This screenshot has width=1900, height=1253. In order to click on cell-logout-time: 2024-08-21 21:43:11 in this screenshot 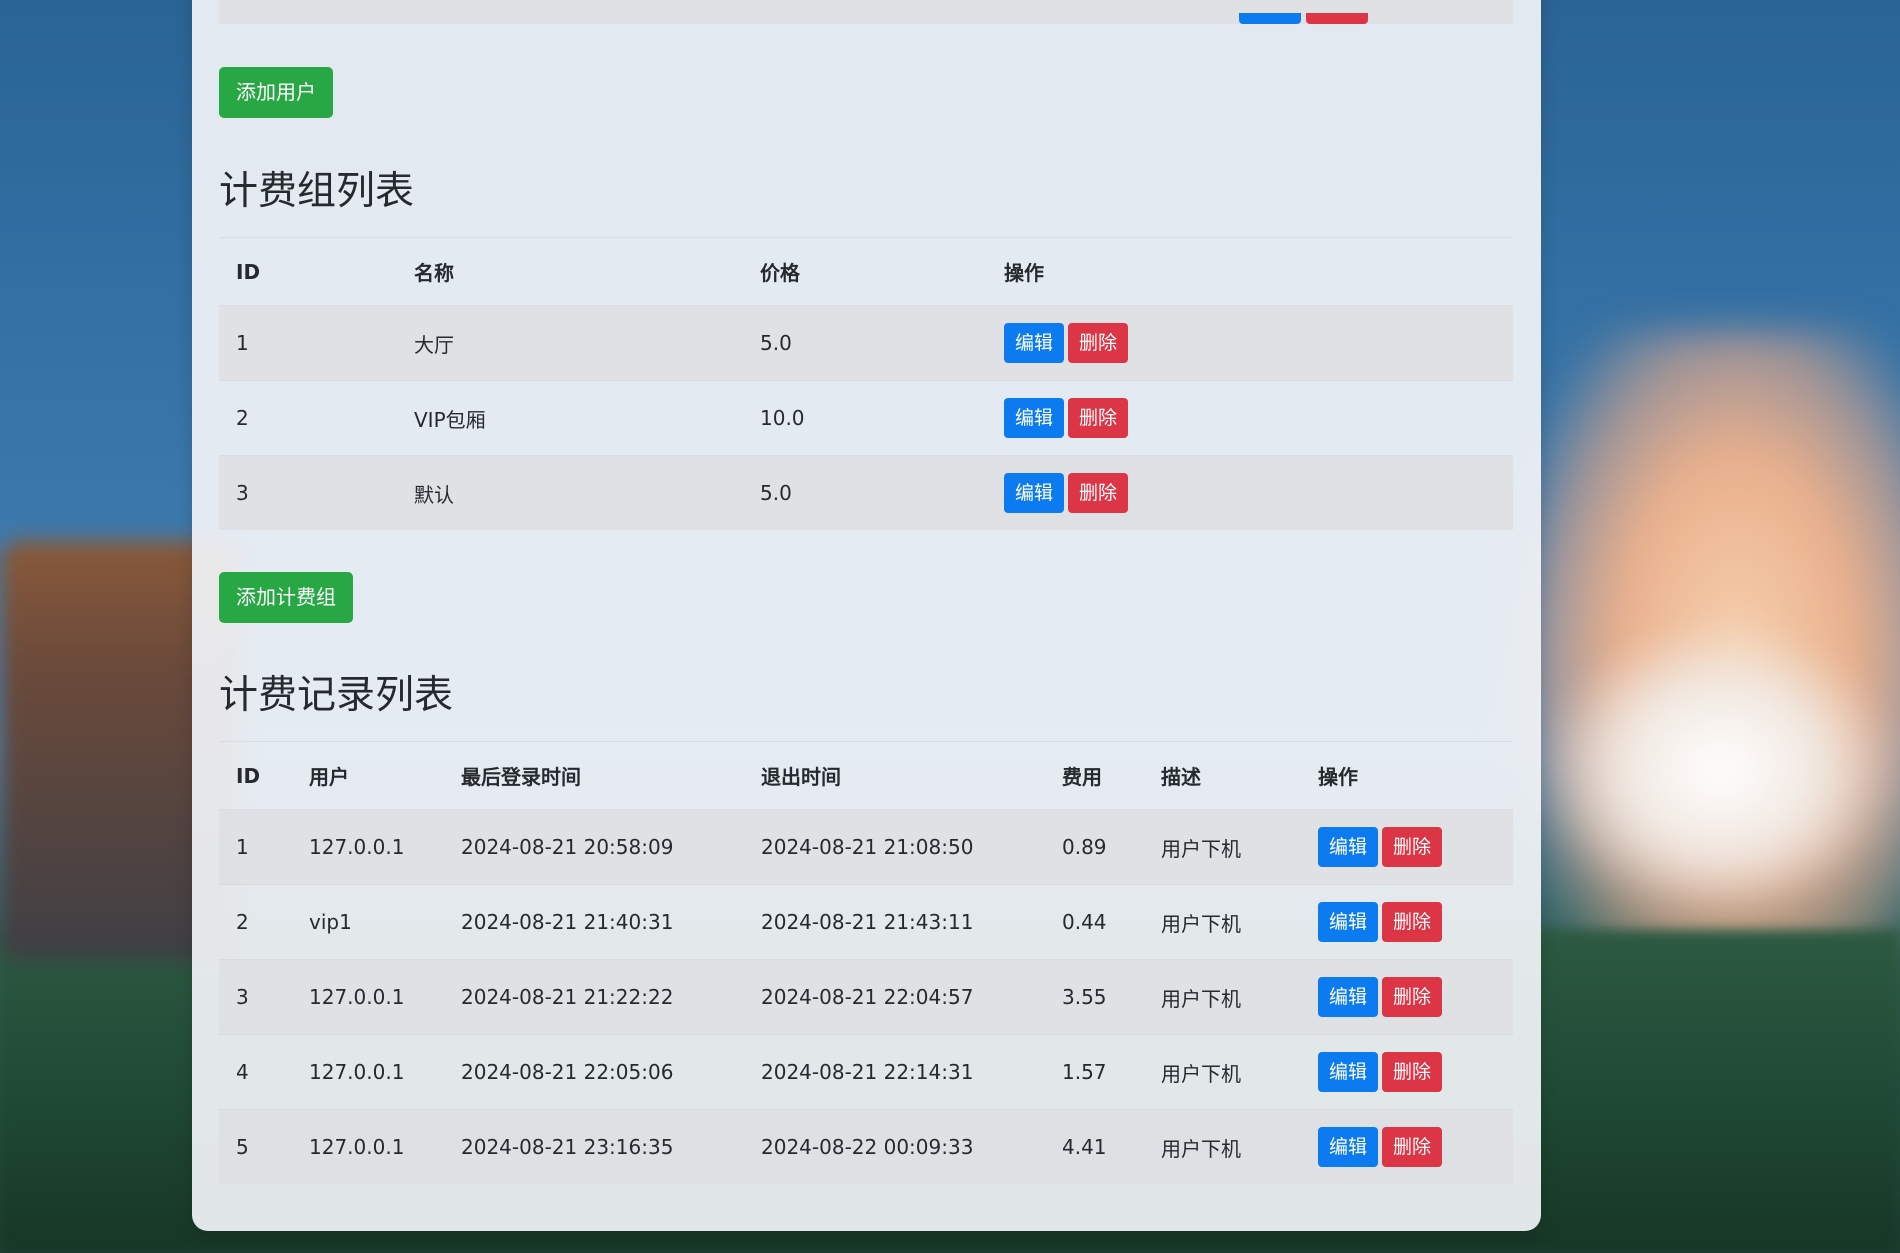, I will do `click(867, 922)`.